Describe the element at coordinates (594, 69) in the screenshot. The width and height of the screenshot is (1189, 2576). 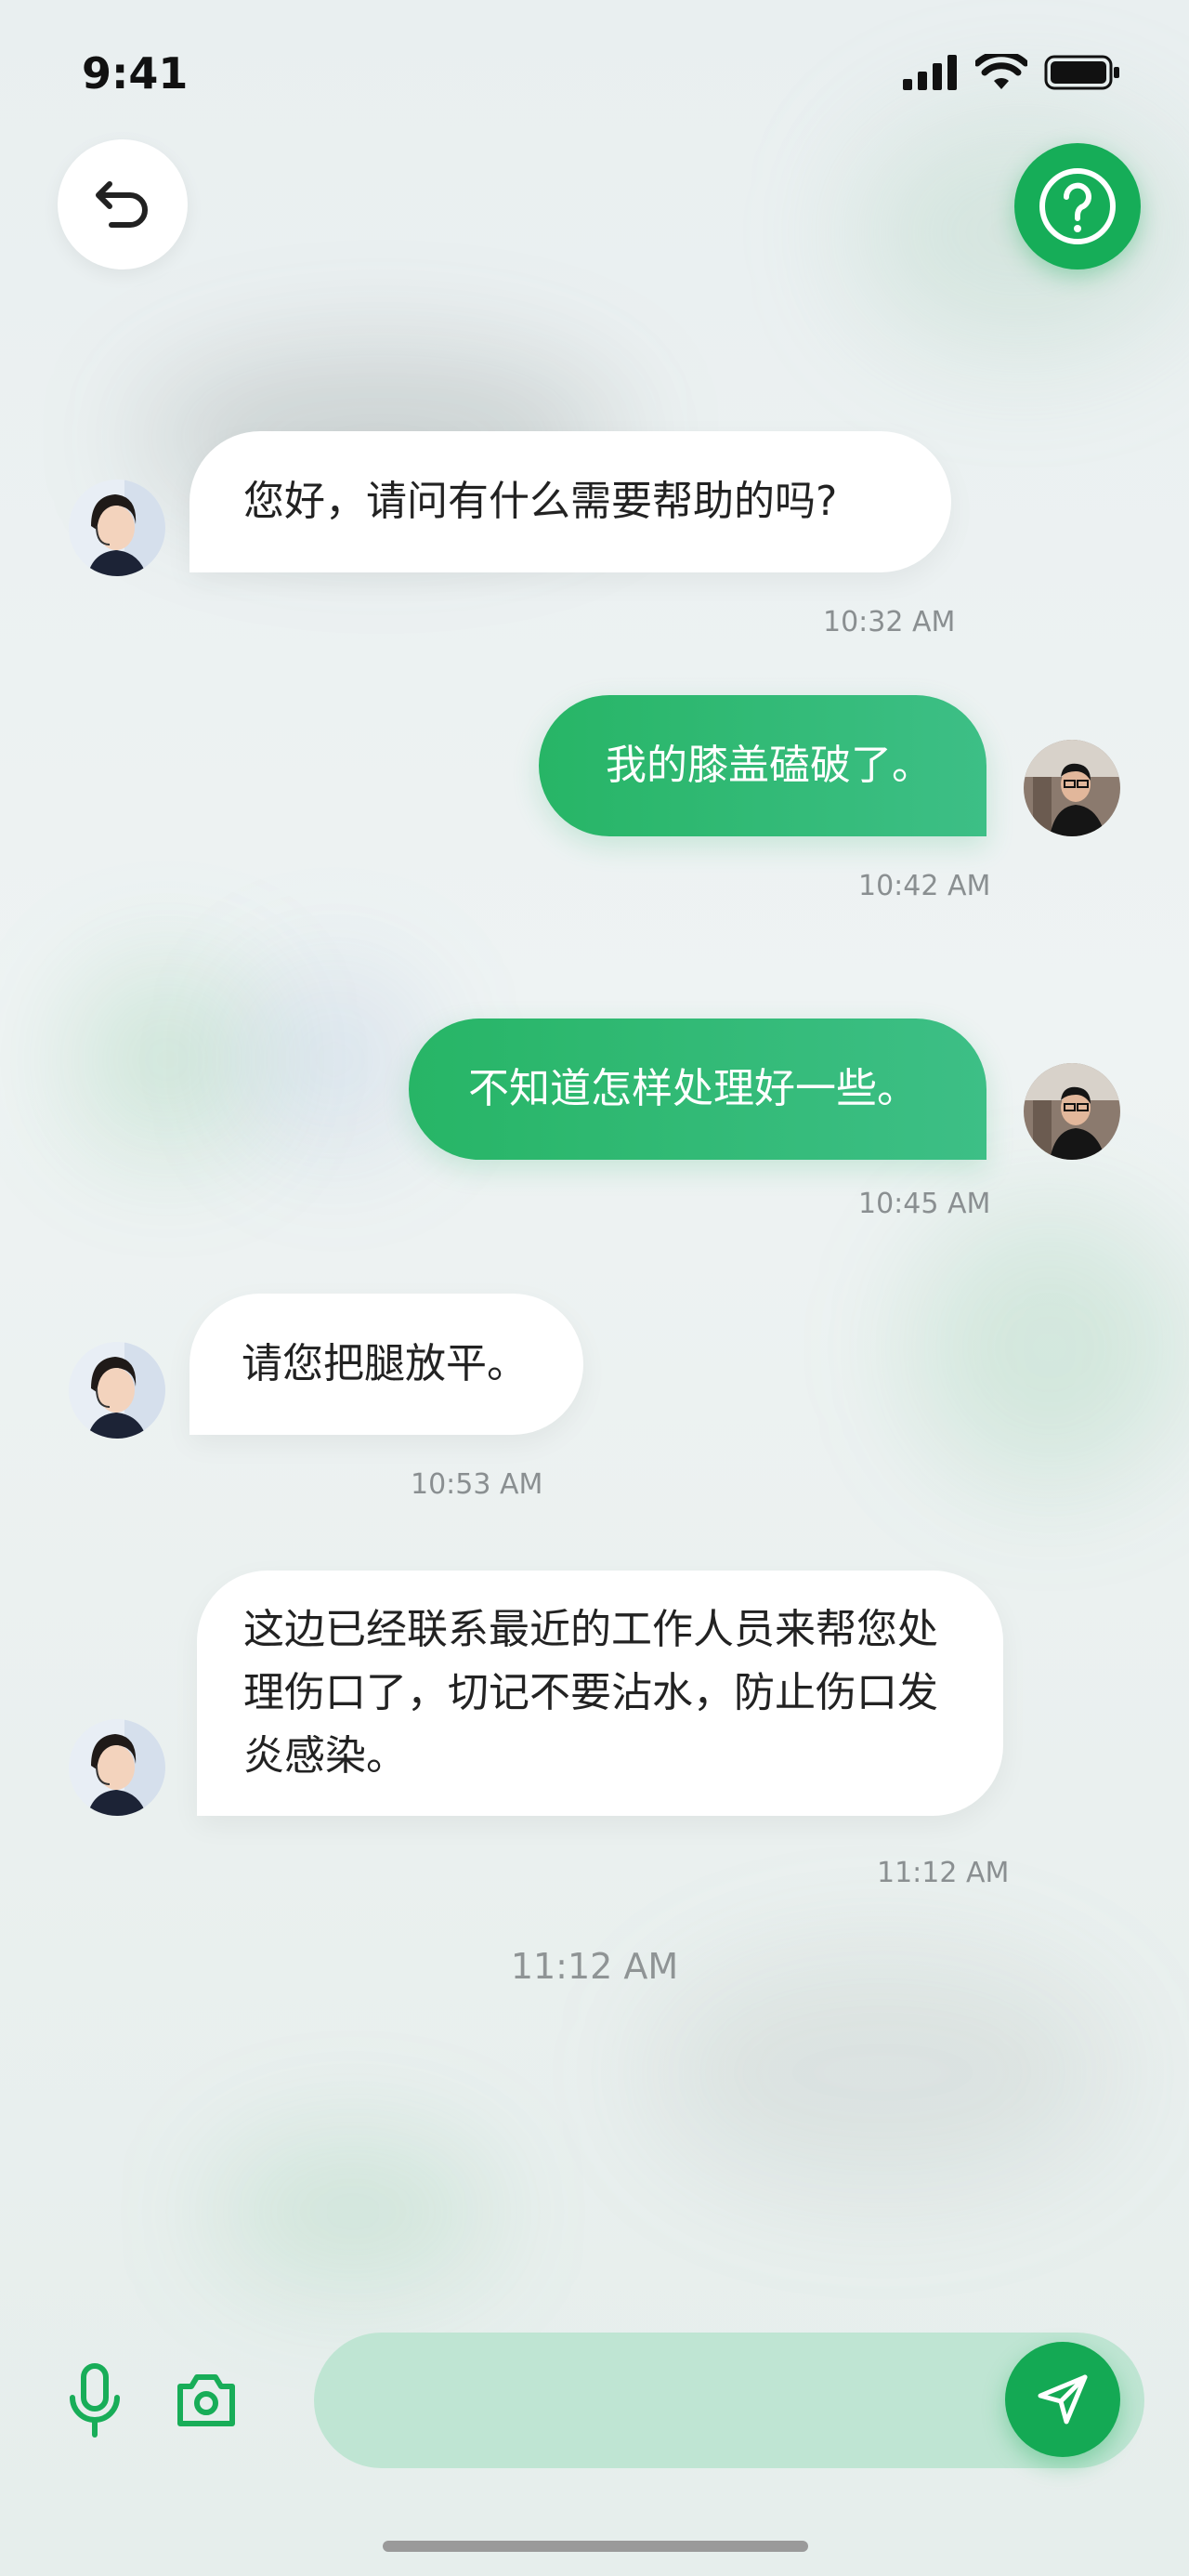
I see `status-bar: 9:41` at that location.